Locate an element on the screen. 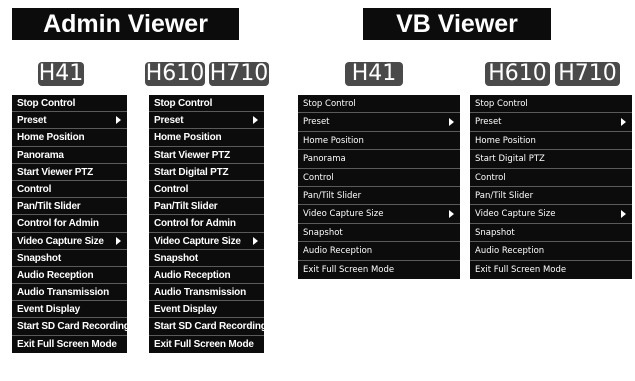 The height and width of the screenshot is (381, 635). menu-item-label: Audio Transmission is located at coordinates (200, 293).